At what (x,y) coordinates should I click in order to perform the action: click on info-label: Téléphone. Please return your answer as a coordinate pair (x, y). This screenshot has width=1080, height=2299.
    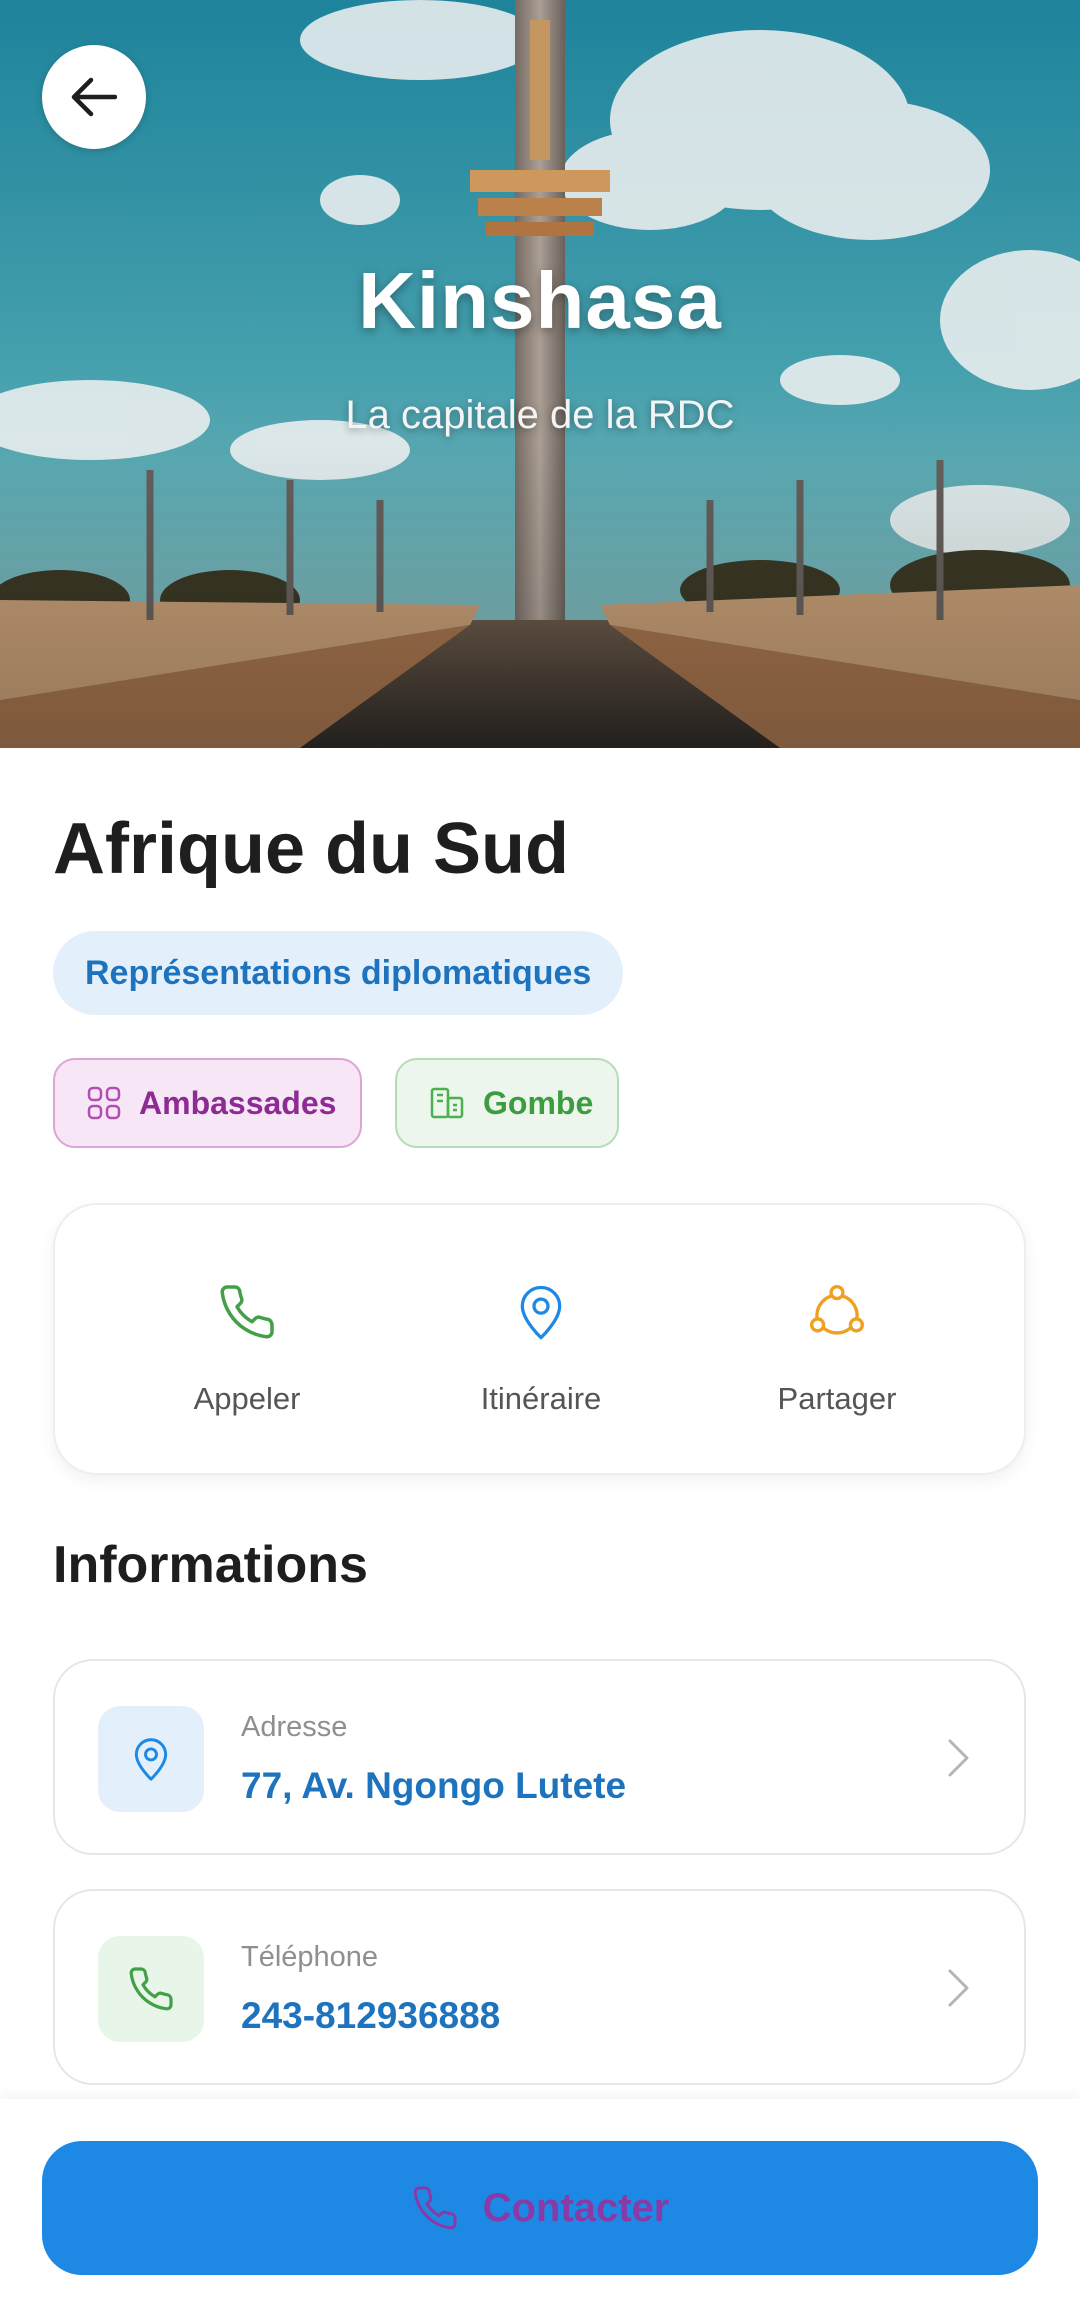
    Looking at the image, I should click on (310, 1957).